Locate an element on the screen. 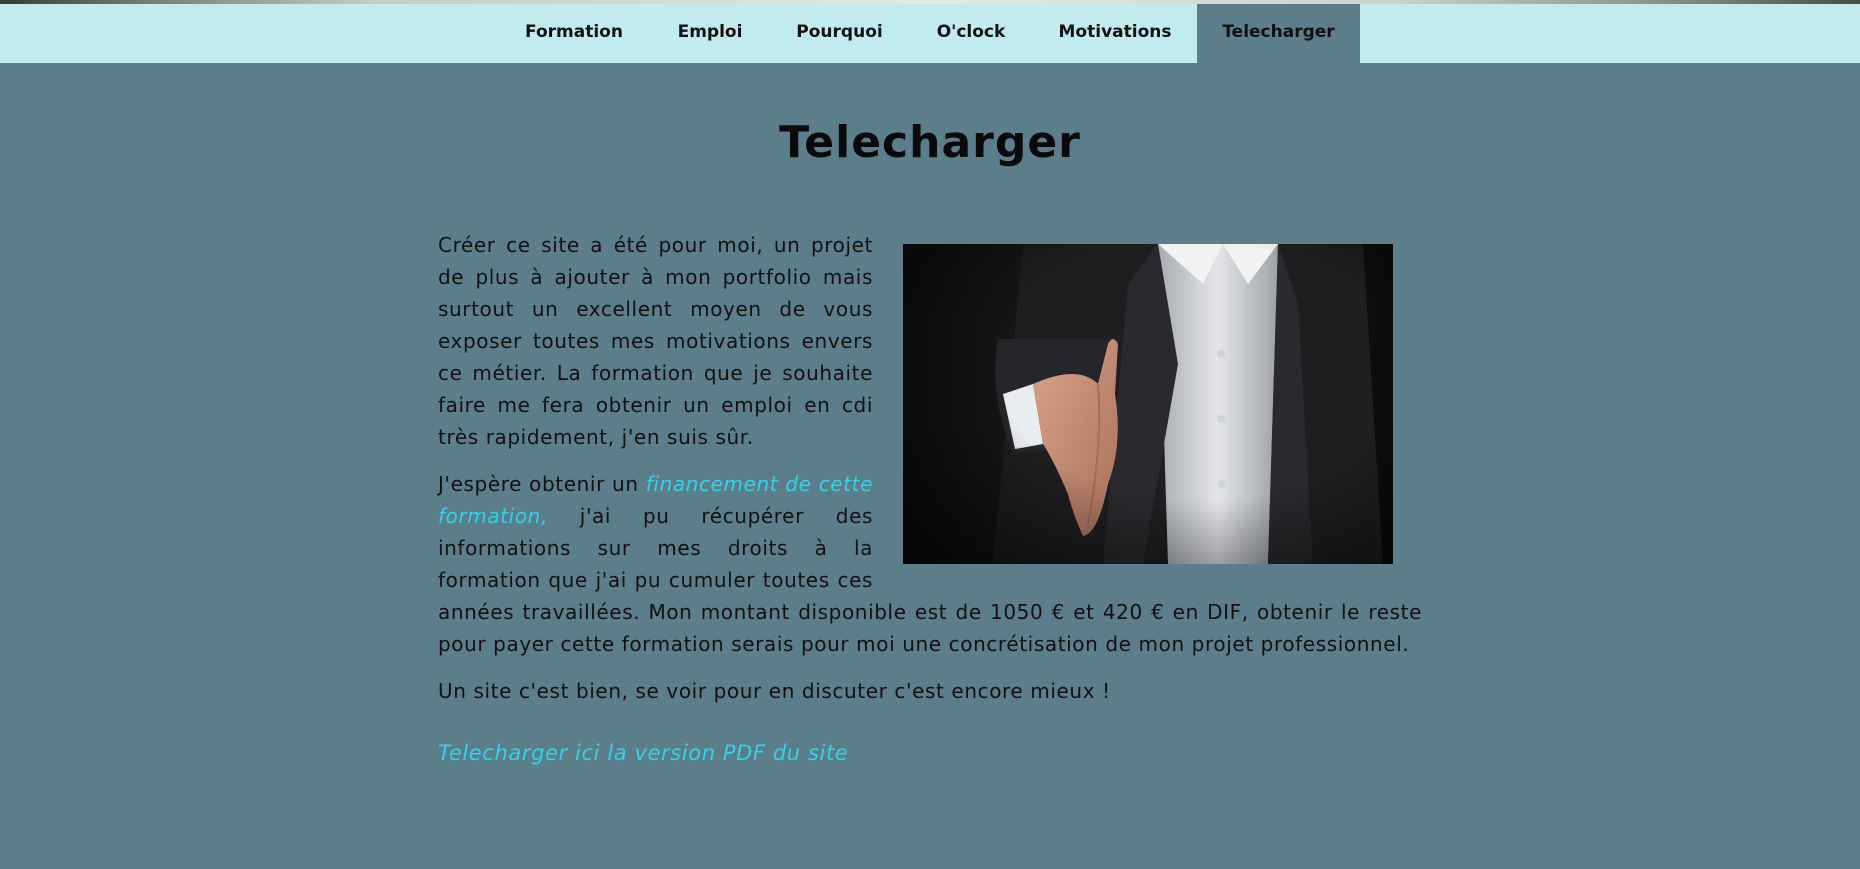 This screenshot has width=1860, height=869. nav-item-pourquoi: Pourquoi is located at coordinates (839, 33).